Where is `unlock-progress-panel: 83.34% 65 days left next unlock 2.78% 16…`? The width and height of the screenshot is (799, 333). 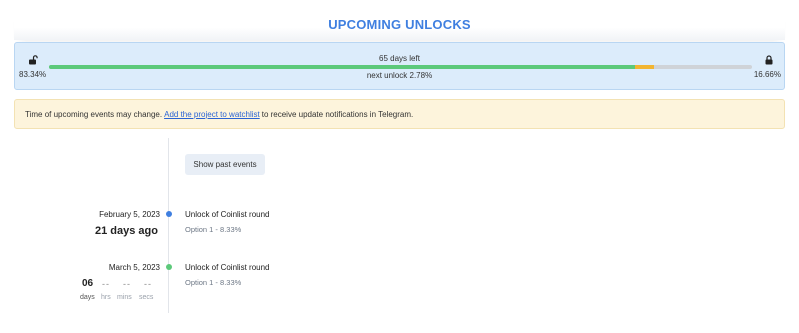 unlock-progress-panel: 83.34% 65 days left next unlock 2.78% 16… is located at coordinates (399, 66).